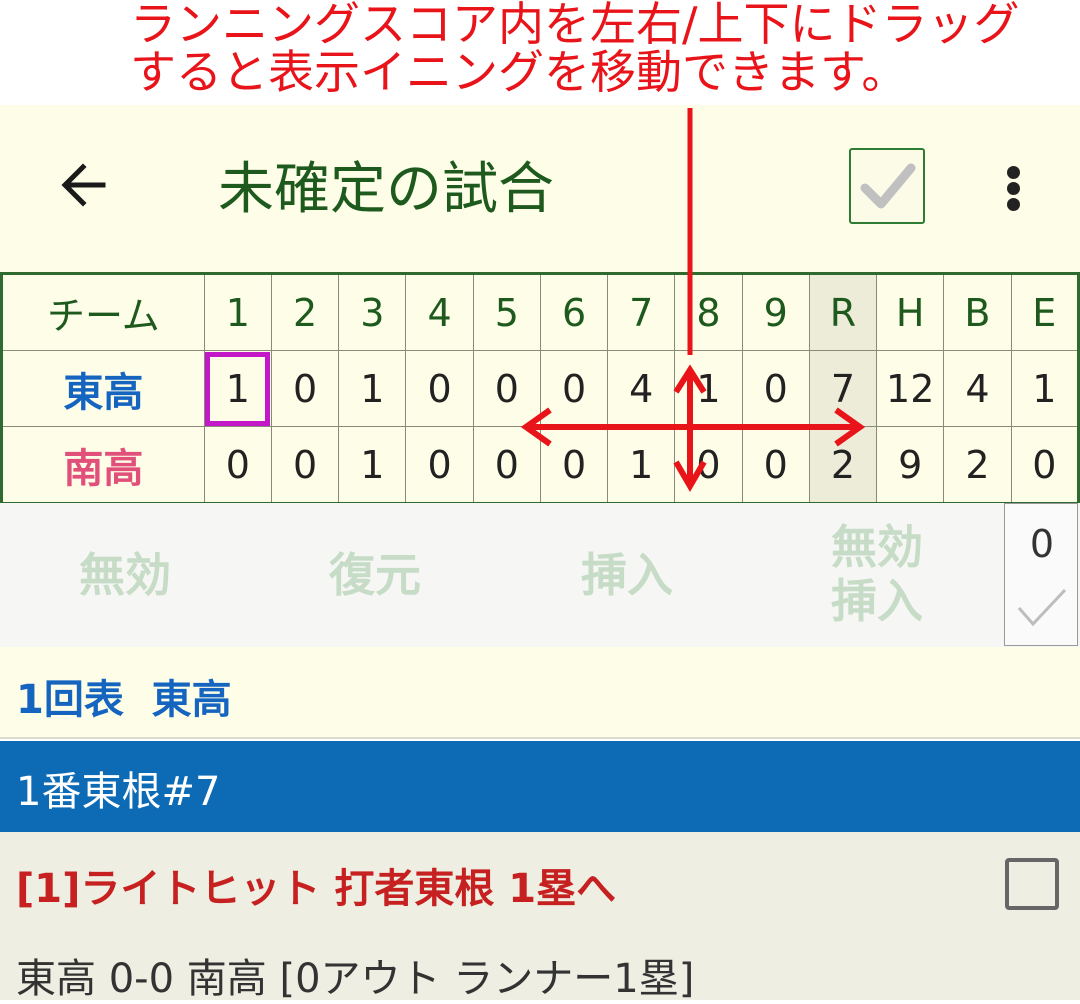 This screenshot has width=1080, height=1004. I want to click on drag-hint-line1: ランニングスコア内を左右/上下にドラッグ, so click(575, 25).